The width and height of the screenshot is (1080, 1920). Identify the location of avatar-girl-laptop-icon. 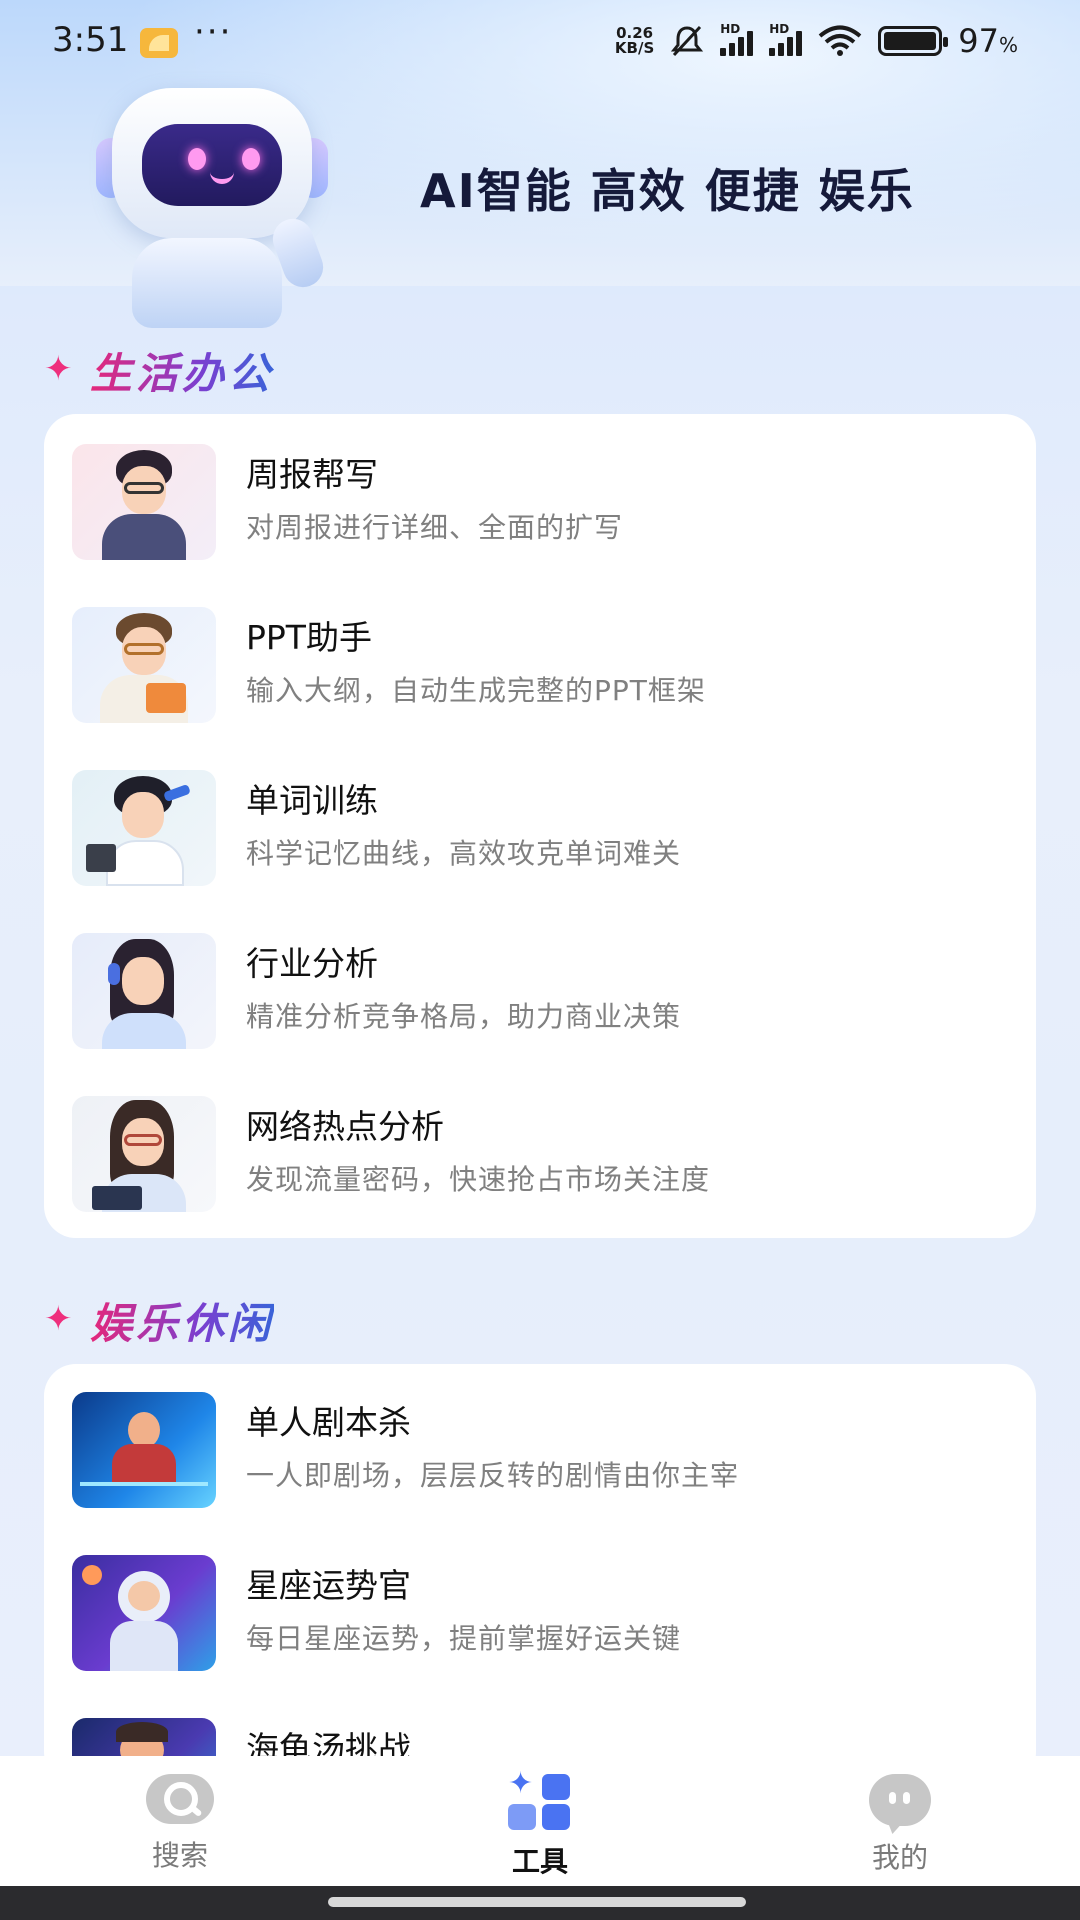
(144, 828).